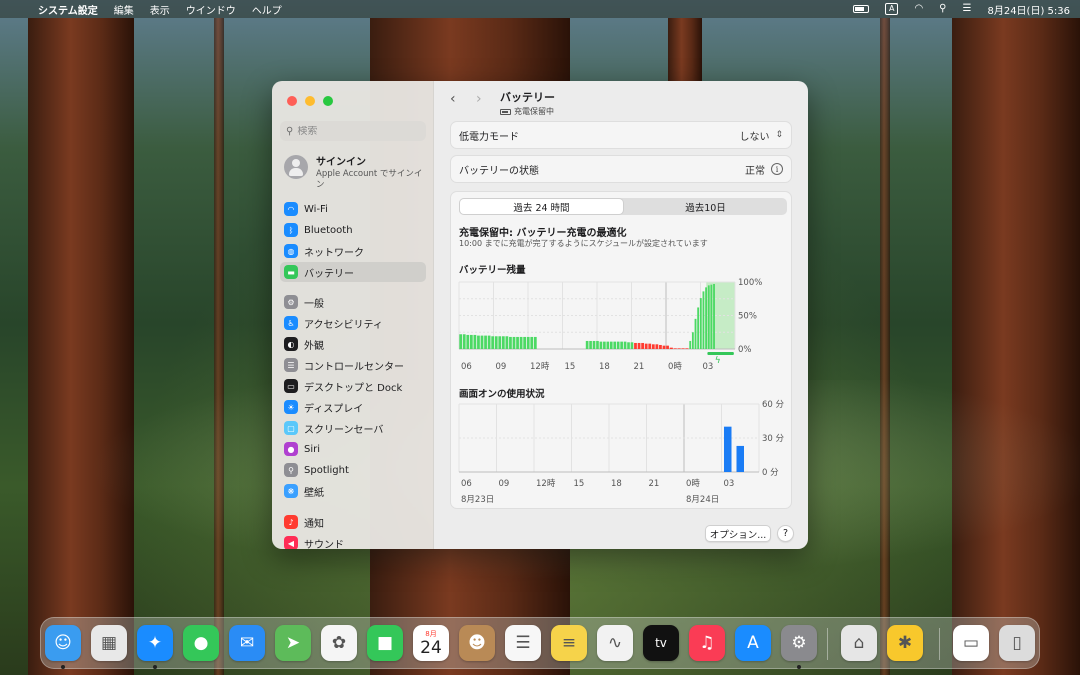 The width and height of the screenshot is (1080, 675). What do you see at coordinates (353, 386) in the screenshot?
I see `sidebar-item-desktop-dock: ▭ デスクトップと Dock` at bounding box center [353, 386].